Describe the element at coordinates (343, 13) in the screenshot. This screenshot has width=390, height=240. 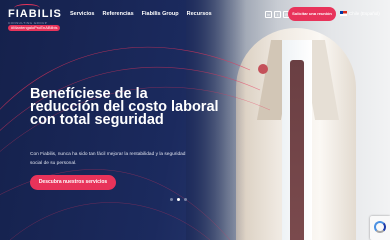
I see `chile-flag-icon` at that location.